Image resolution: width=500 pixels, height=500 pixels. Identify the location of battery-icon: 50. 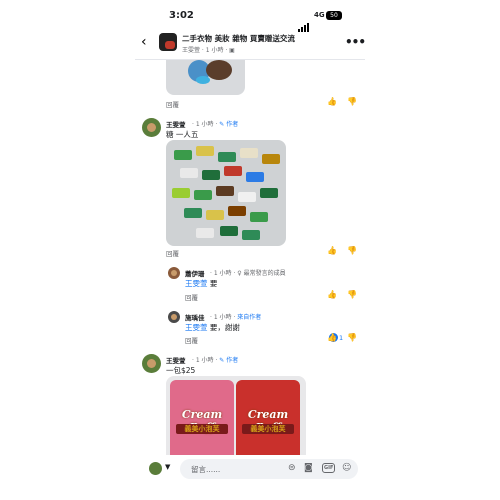
(334, 15).